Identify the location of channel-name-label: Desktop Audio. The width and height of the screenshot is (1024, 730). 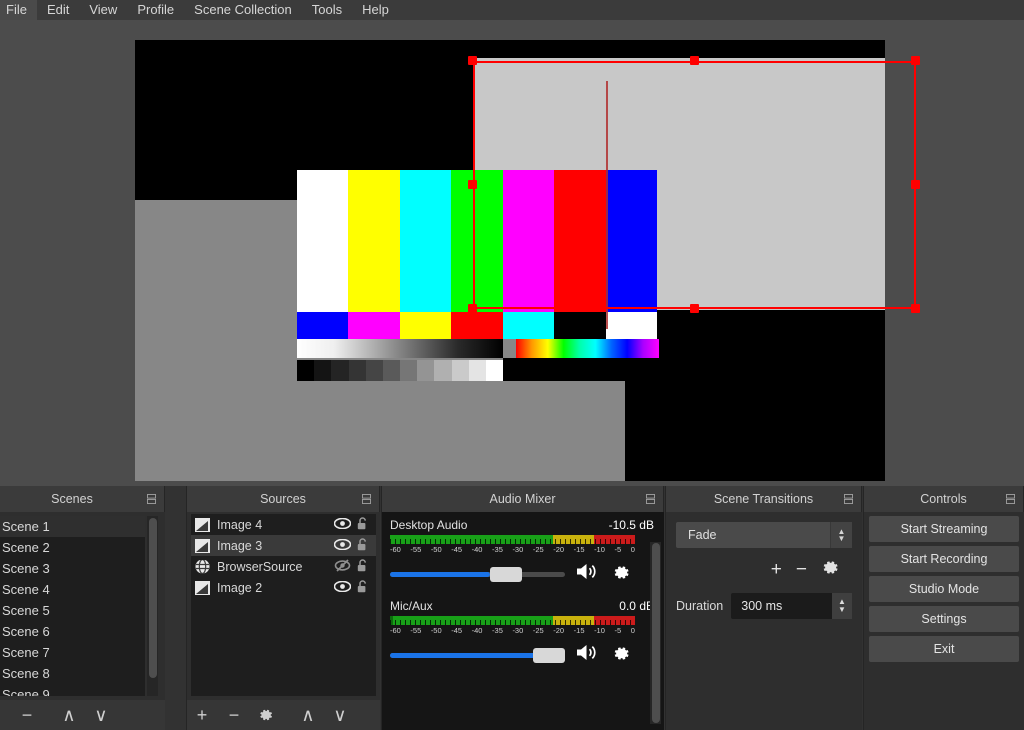
(429, 525).